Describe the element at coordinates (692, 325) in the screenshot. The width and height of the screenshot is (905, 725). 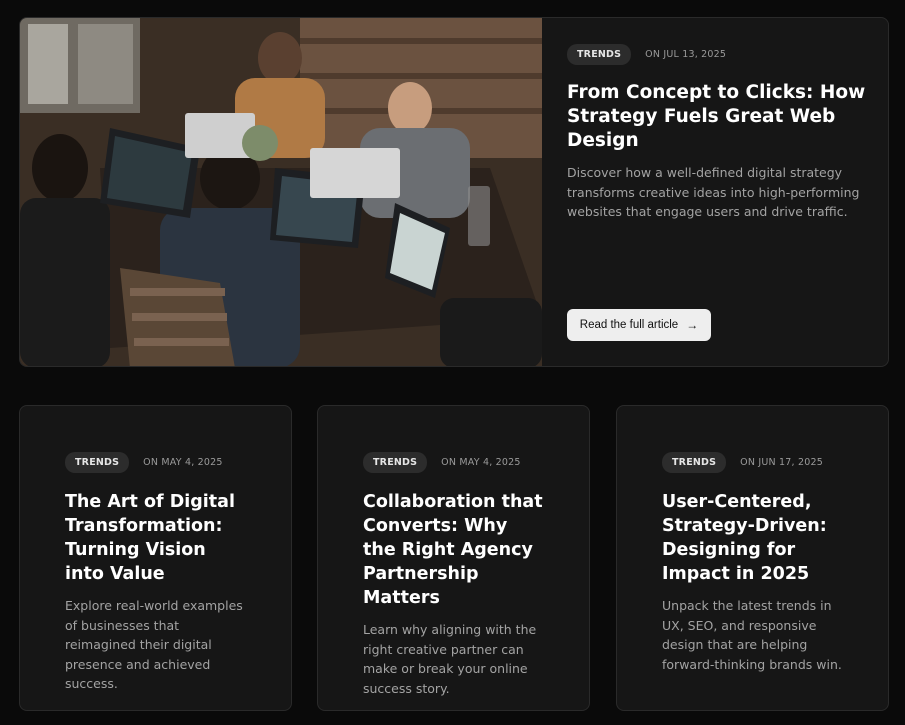
I see `arrow-right-icon: →` at that location.